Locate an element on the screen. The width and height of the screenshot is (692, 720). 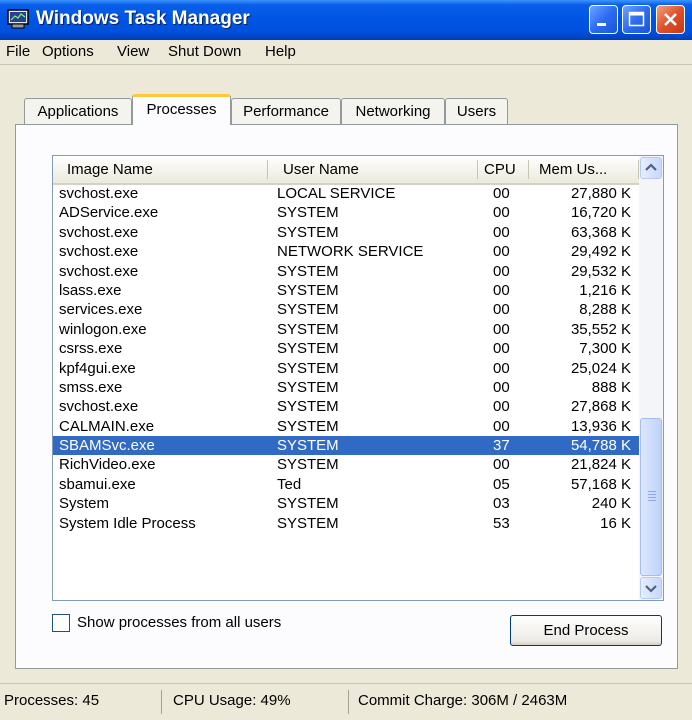
table-row: svchost.exe SYSTEM 00 29,532 K is located at coordinates (346, 271).